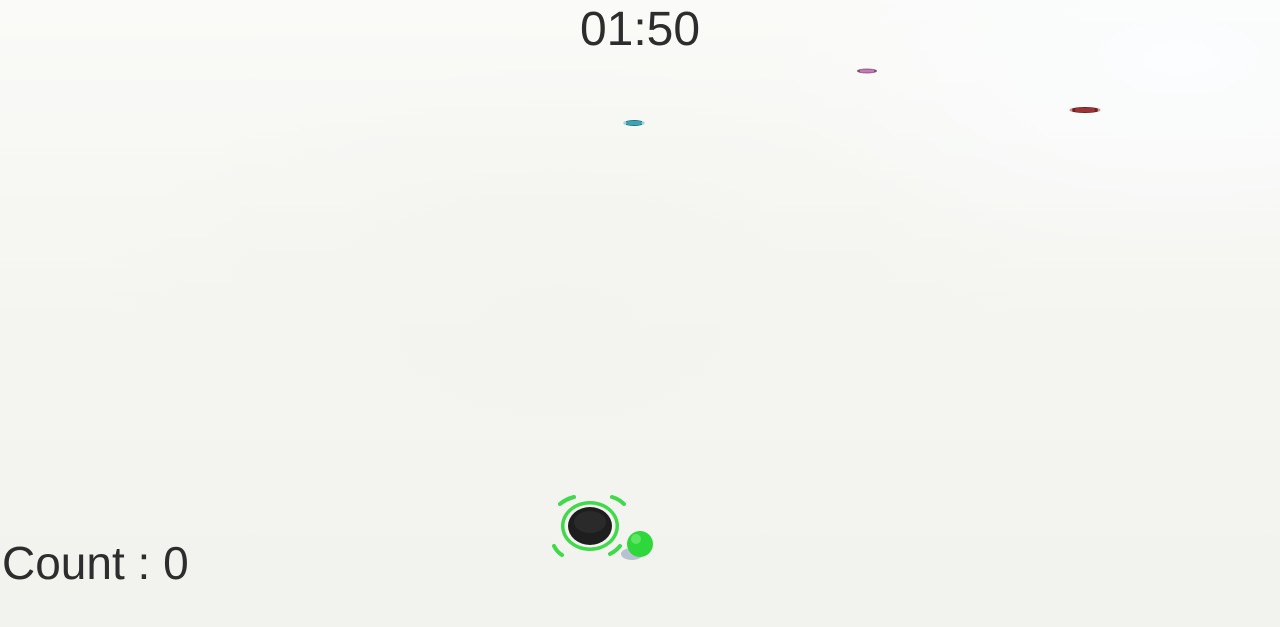 The height and width of the screenshot is (627, 1280). What do you see at coordinates (640, 29) in the screenshot?
I see `timer-display: 01:50` at bounding box center [640, 29].